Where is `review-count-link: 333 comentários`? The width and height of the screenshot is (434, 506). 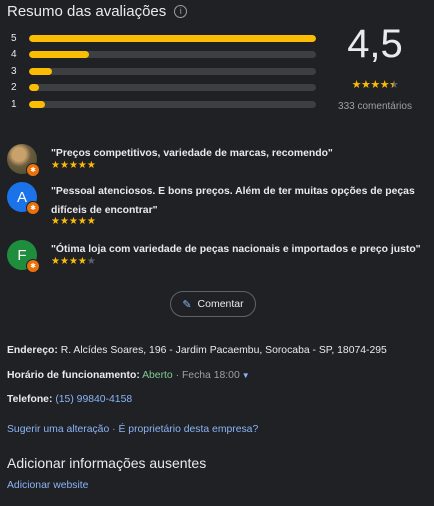 review-count-link: 333 comentários is located at coordinates (375, 106).